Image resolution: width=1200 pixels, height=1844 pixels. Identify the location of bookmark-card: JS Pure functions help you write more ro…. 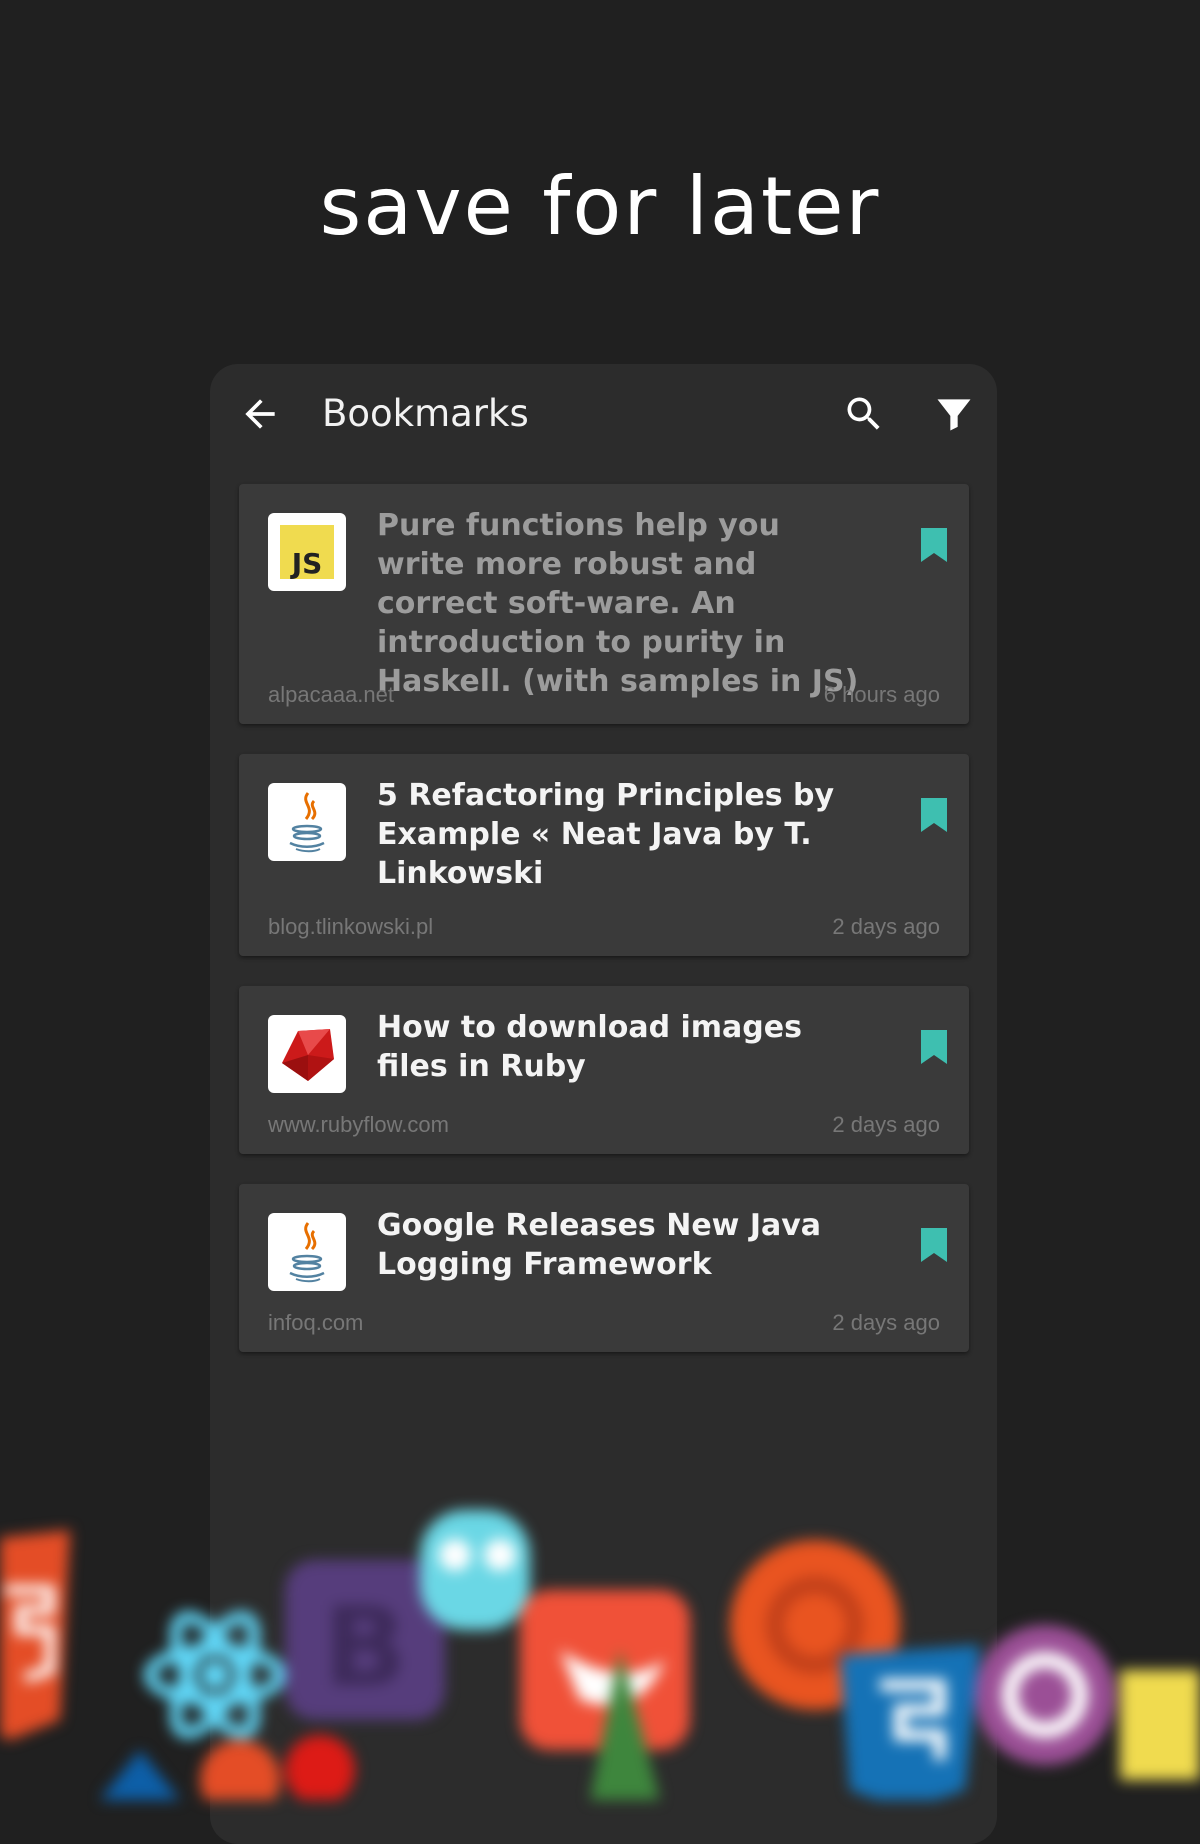
(604, 604).